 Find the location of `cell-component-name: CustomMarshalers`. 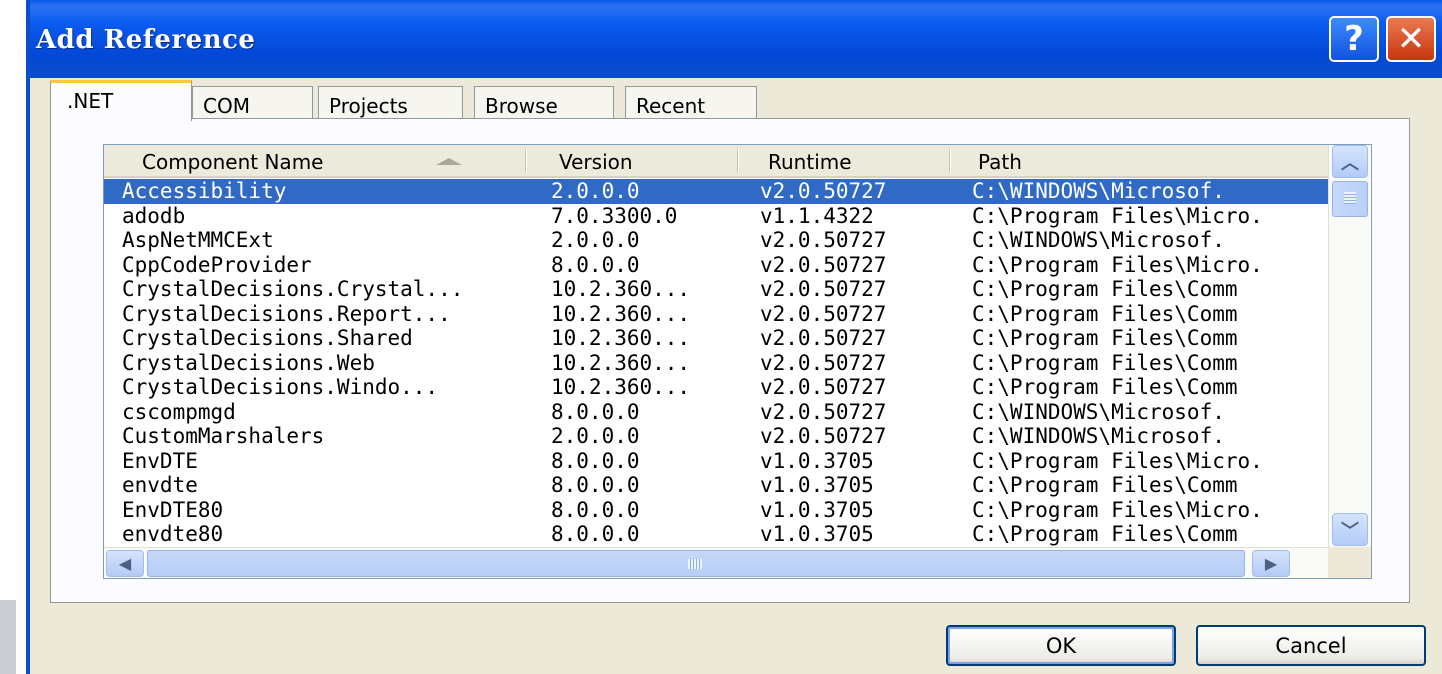

cell-component-name: CustomMarshalers is located at coordinates (223, 436).